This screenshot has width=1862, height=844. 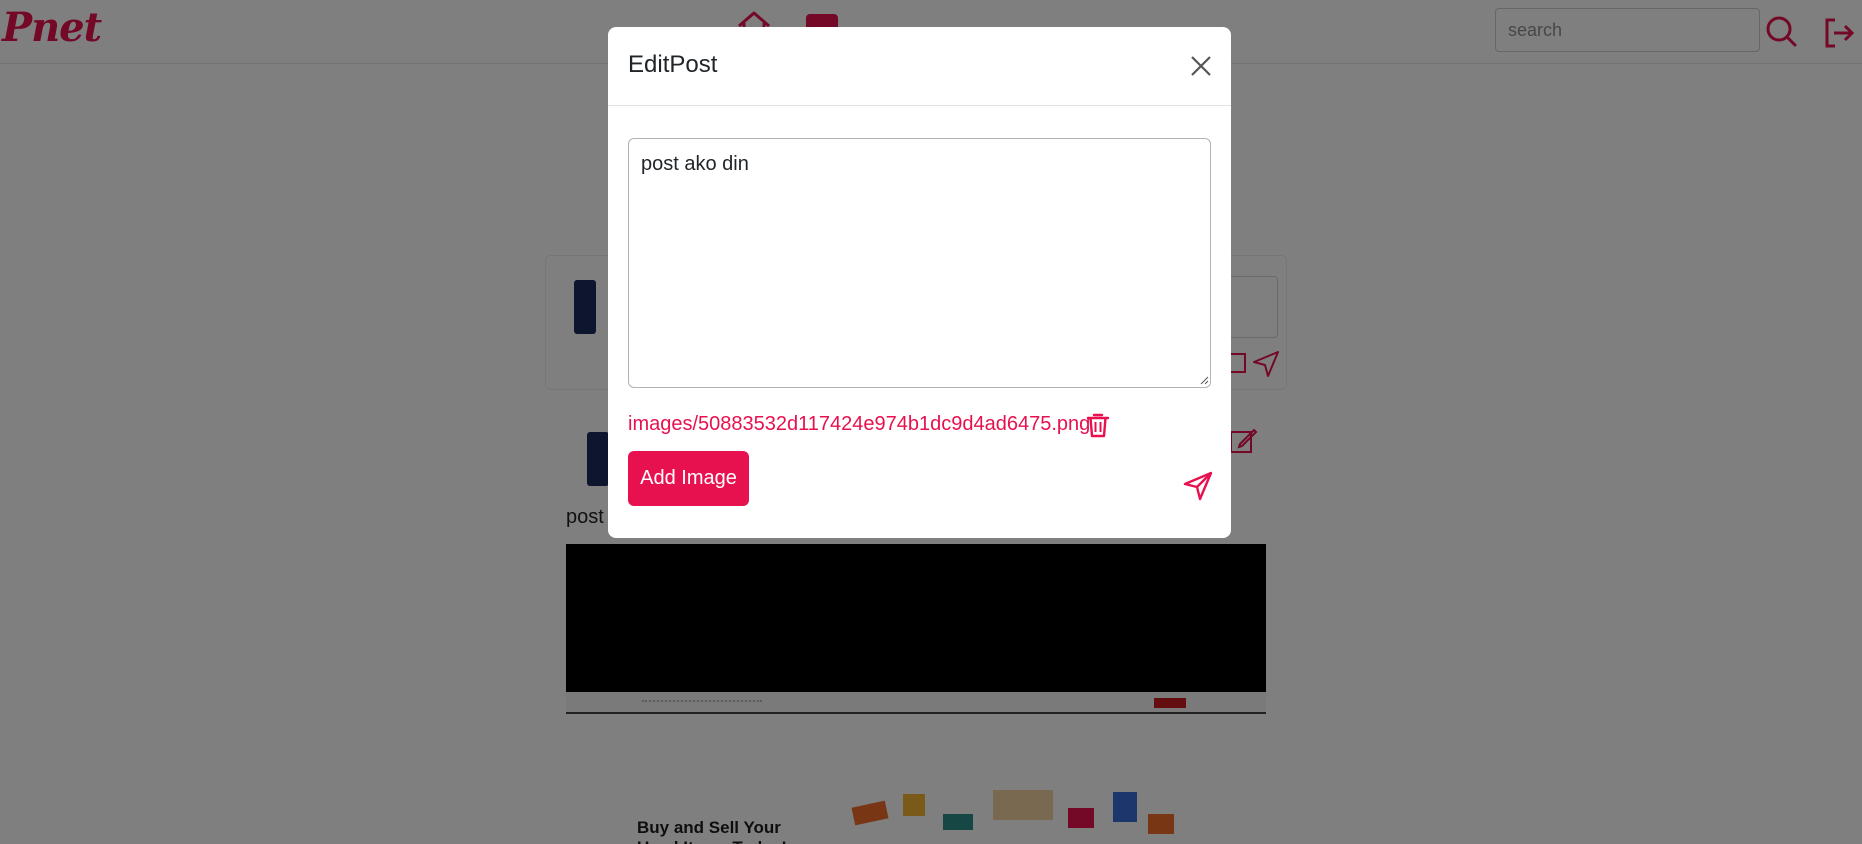 What do you see at coordinates (673, 64) in the screenshot?
I see `modal-title: EditPost` at bounding box center [673, 64].